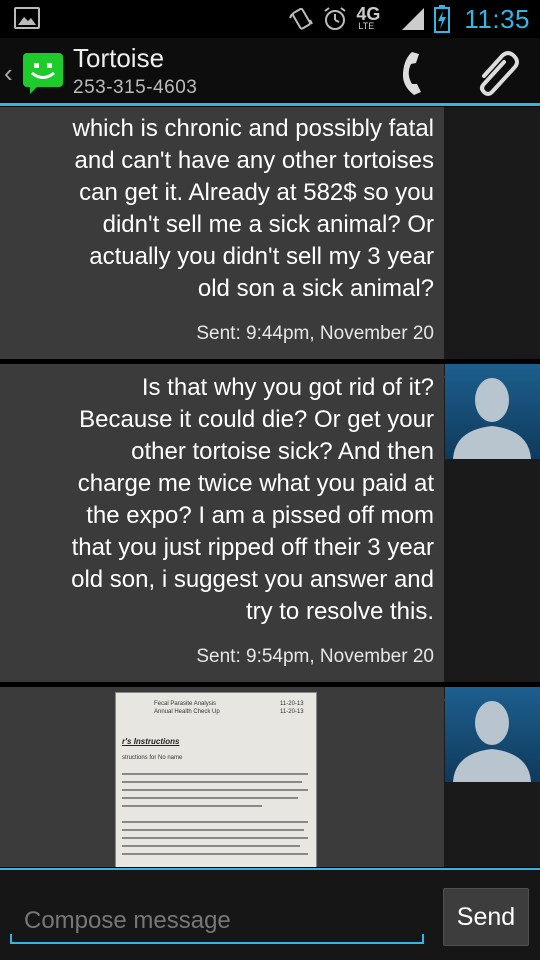 This screenshot has height=960, width=540. What do you see at coordinates (261, 256) in the screenshot?
I see `message-line: actually you didn't sell my 3 year` at bounding box center [261, 256].